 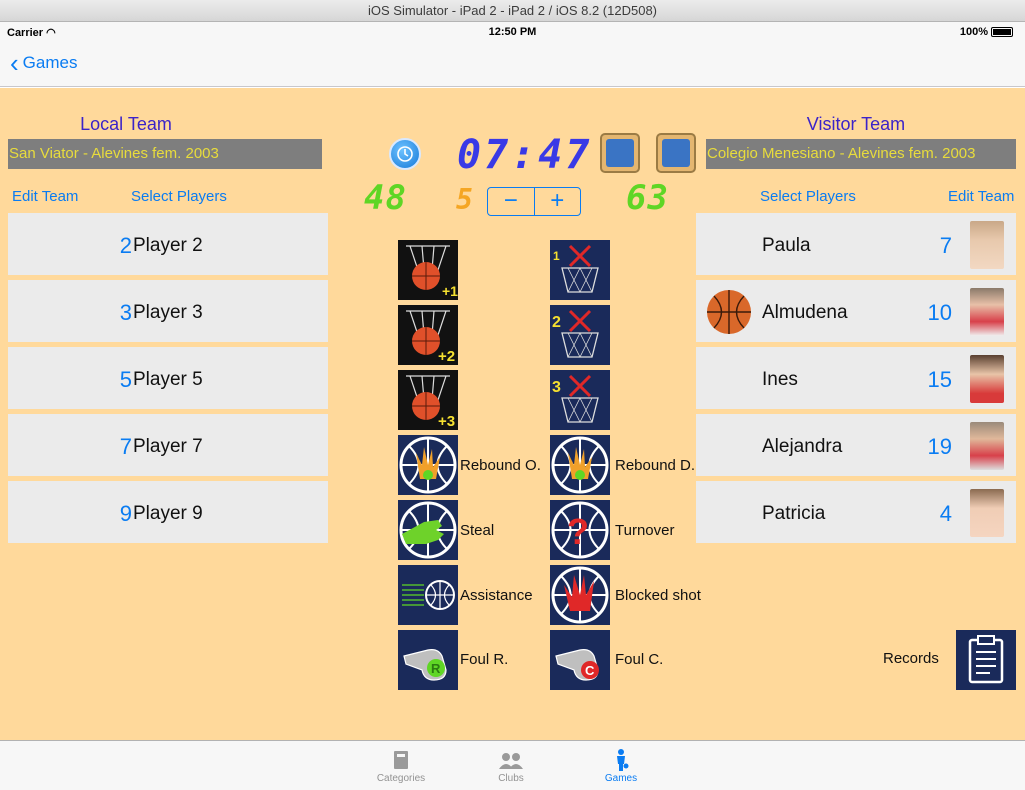 I want to click on score-2-button: +2, so click(x=428, y=335).